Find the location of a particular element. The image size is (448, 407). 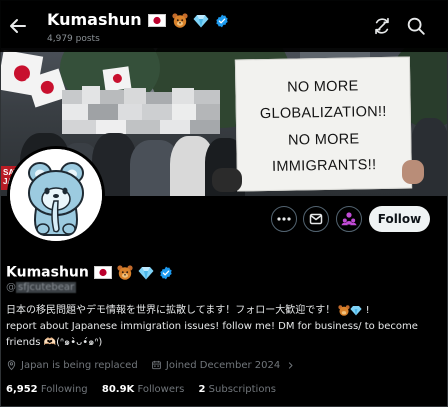

followers-count: 80.9K is located at coordinates (118, 389).